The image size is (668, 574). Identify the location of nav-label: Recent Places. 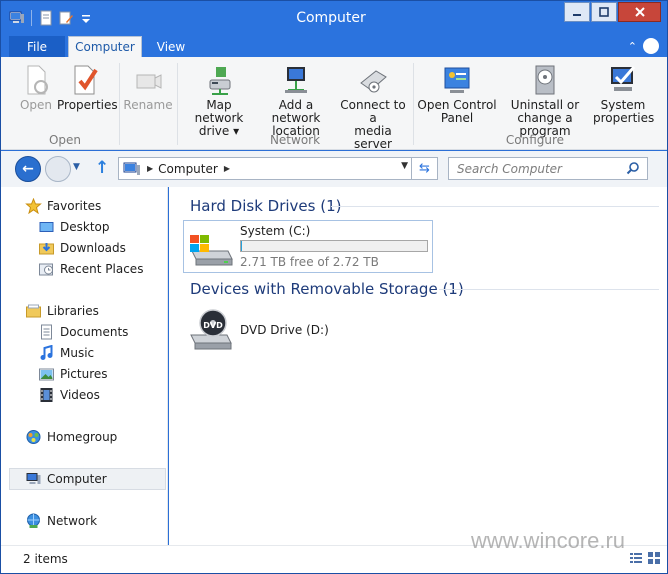
(102, 269).